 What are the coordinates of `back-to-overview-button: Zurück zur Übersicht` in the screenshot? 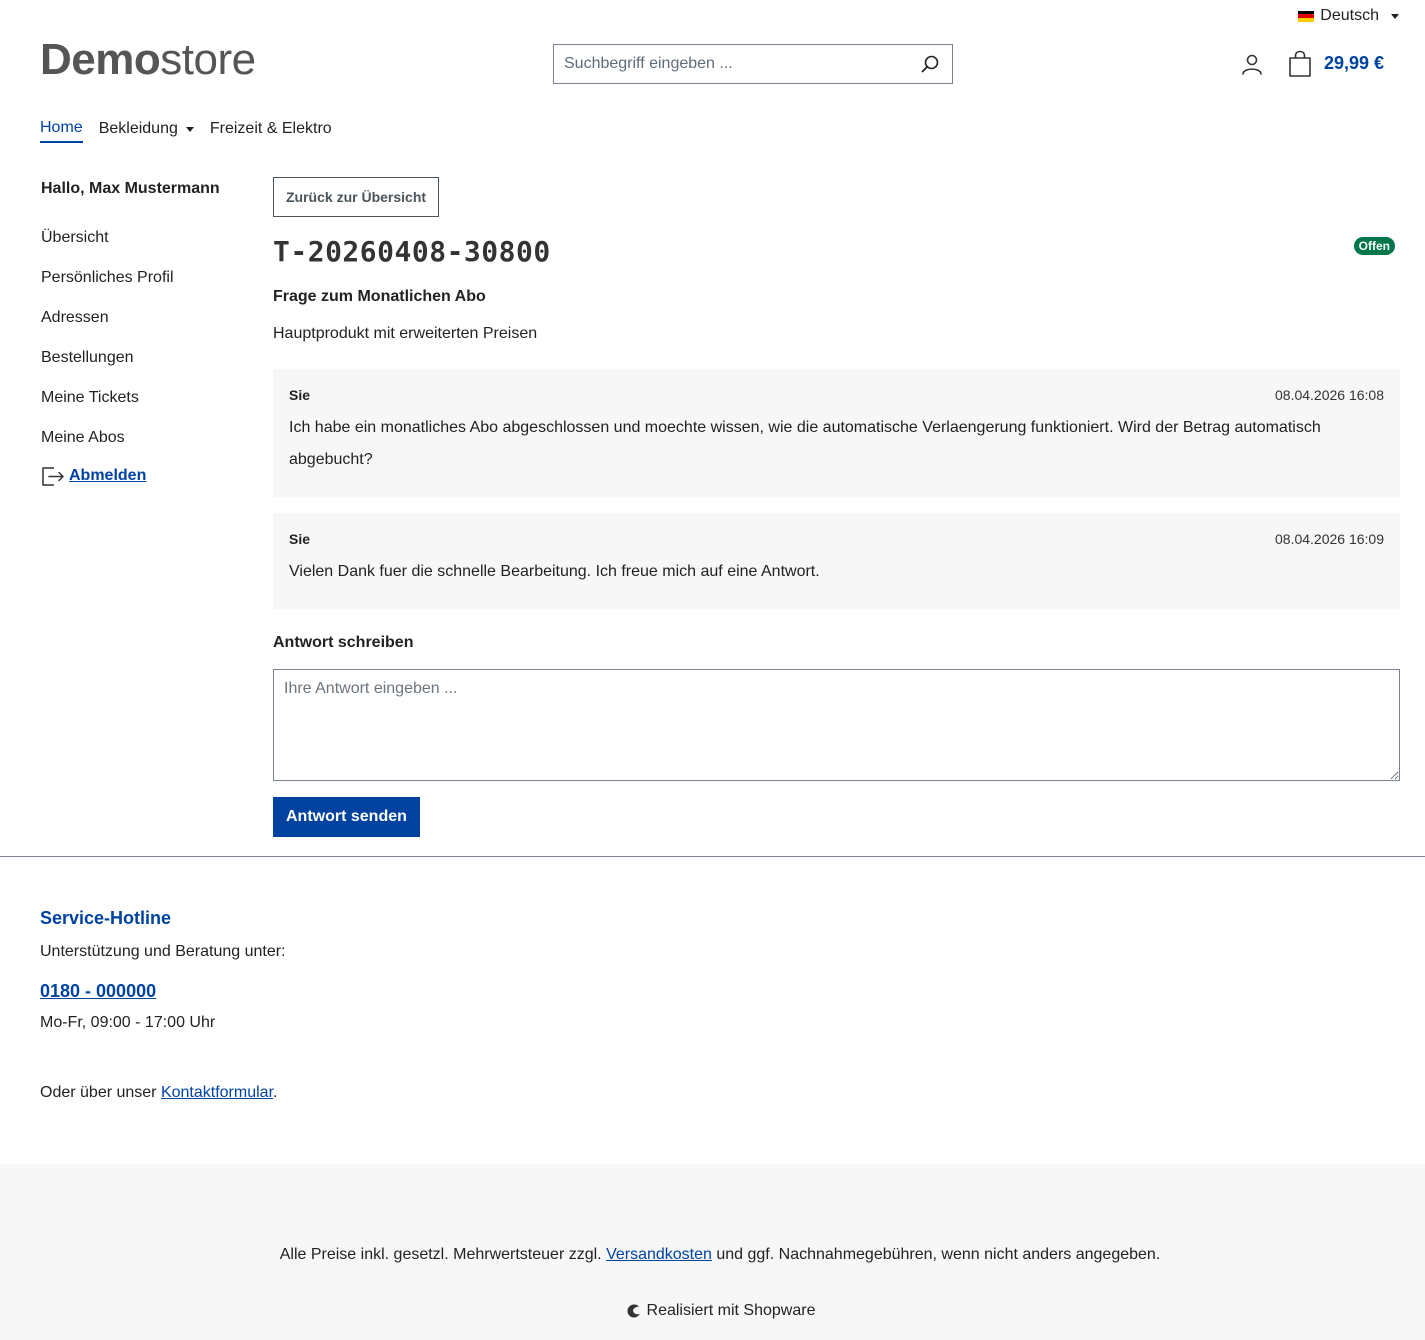 It's located at (356, 197).